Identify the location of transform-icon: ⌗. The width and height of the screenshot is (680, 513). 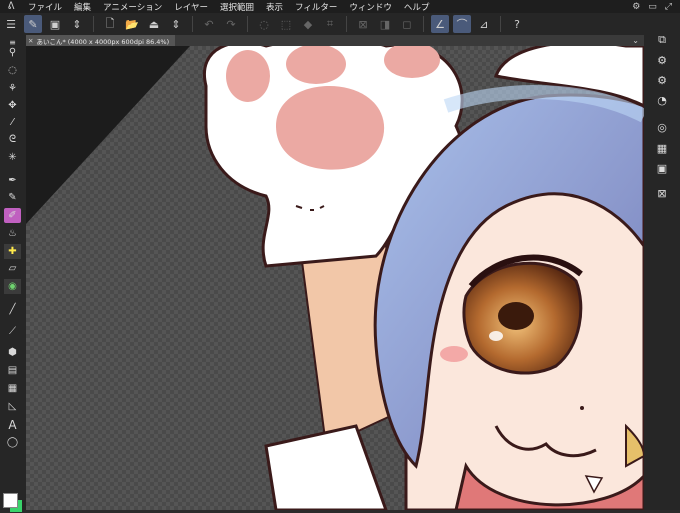
(330, 24).